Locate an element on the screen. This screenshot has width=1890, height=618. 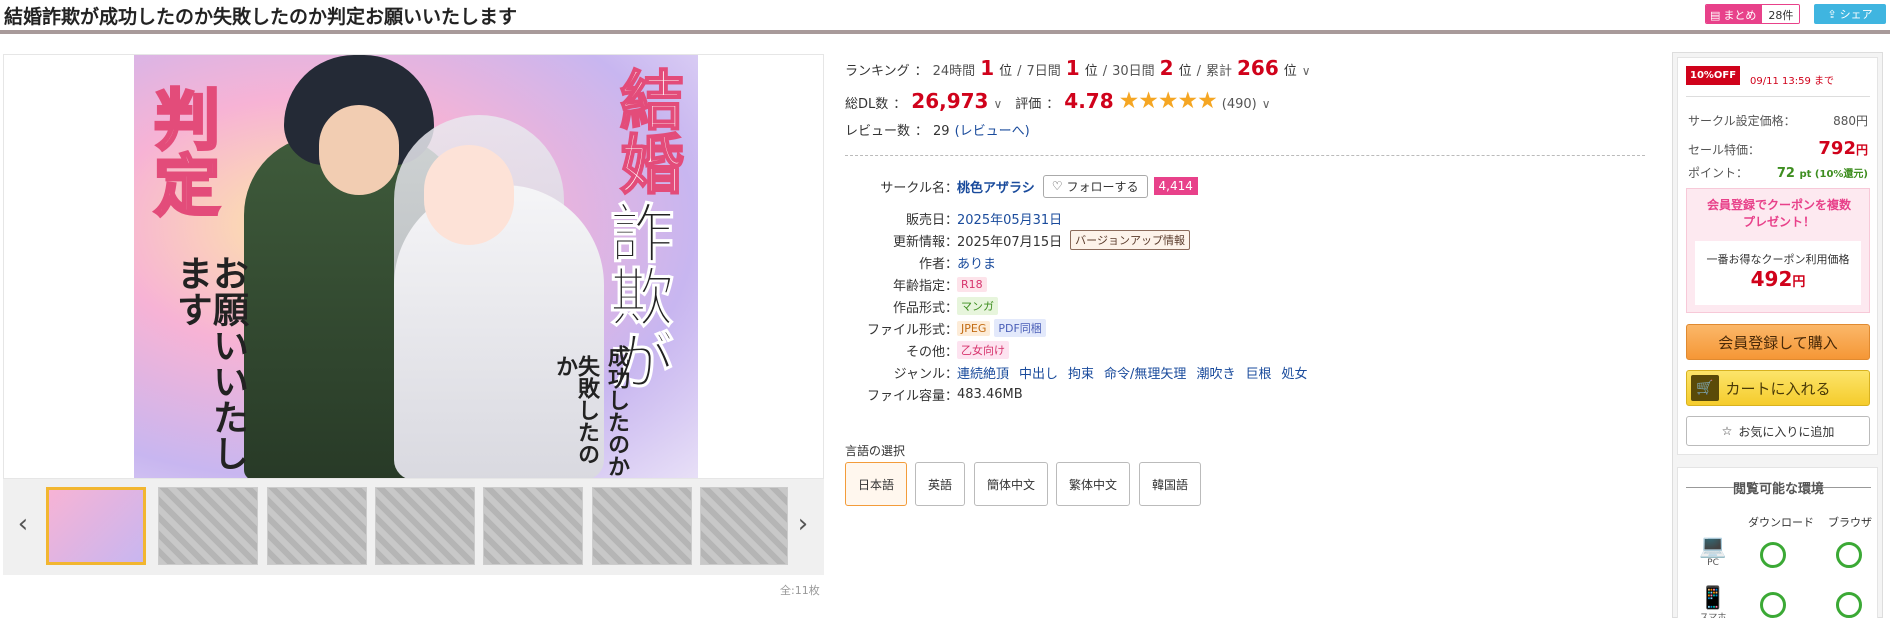
cover-title-onegai: お願いいたします is located at coordinates (210, 363).